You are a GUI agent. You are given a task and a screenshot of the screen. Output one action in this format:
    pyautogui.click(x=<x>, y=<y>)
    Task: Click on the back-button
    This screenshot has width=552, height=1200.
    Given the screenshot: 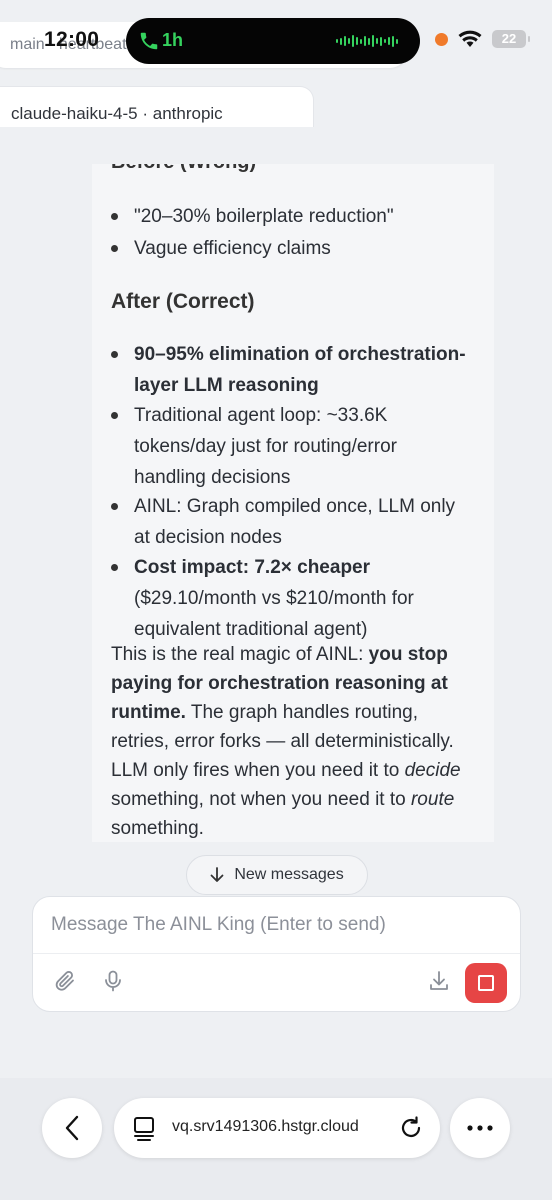 What is the action you would take?
    pyautogui.click(x=72, y=1128)
    